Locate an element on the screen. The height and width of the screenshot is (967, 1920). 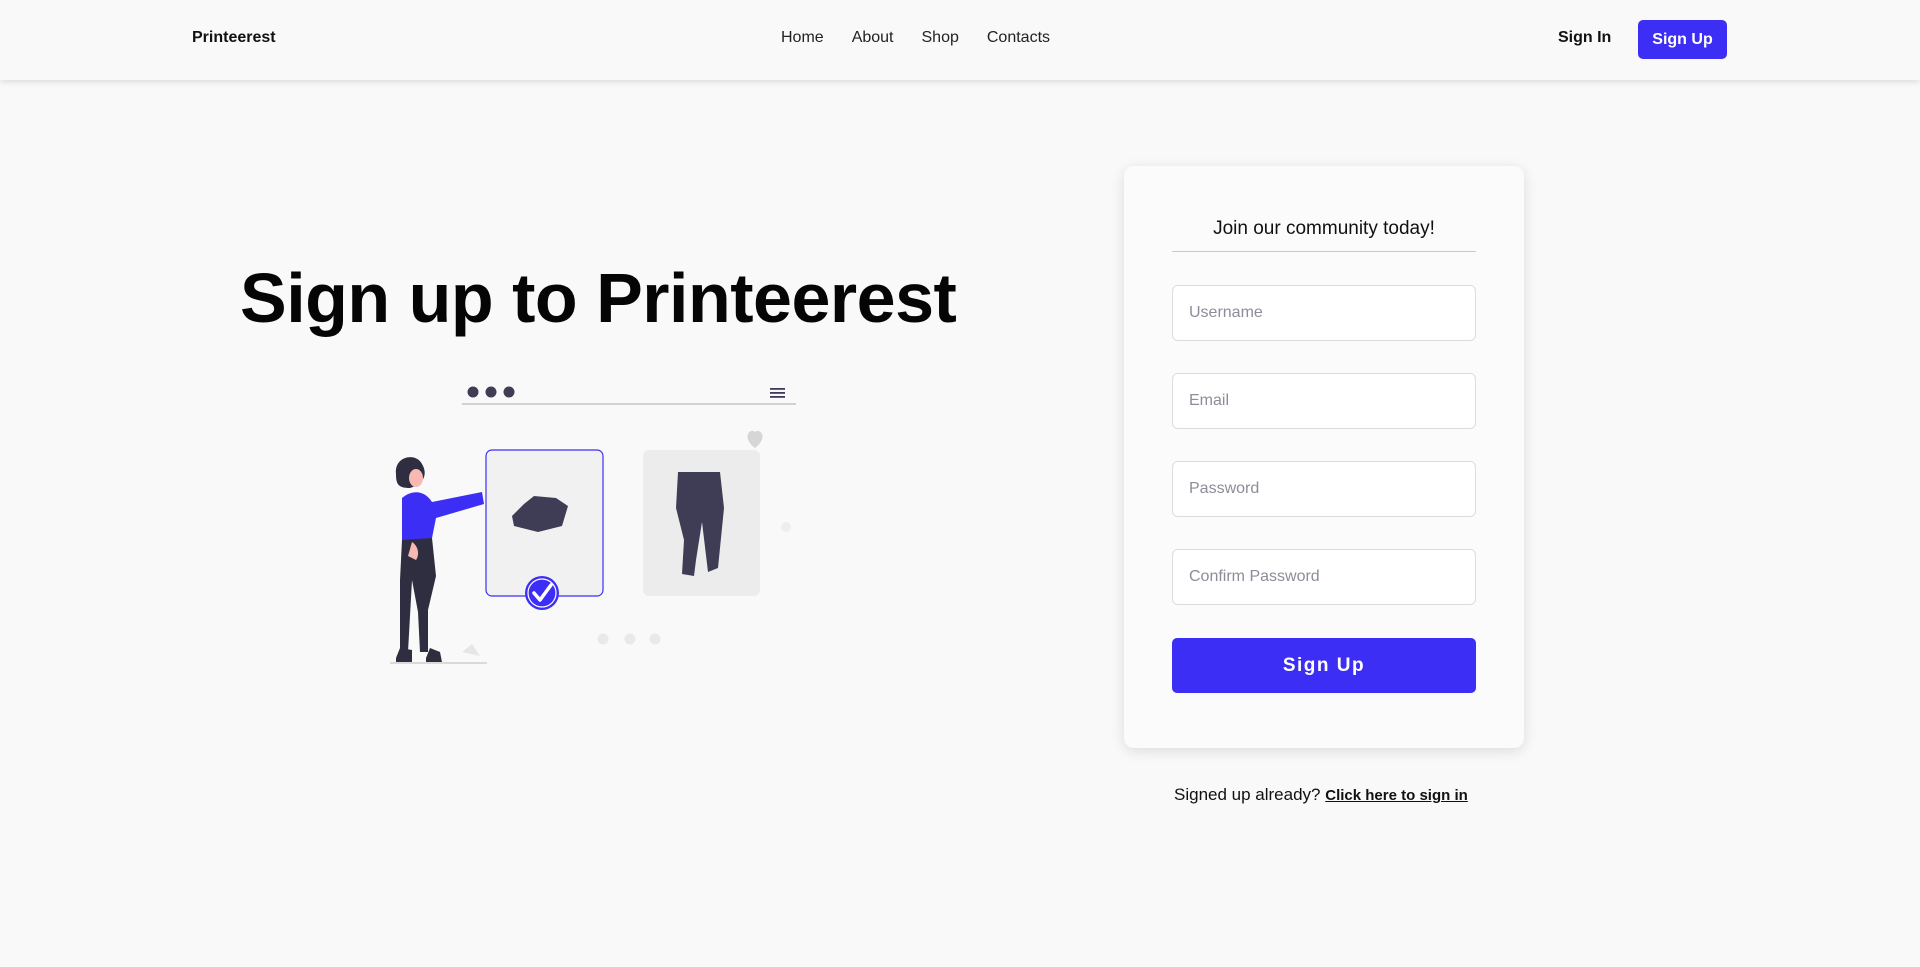
sign-in-prompt: Signed up already? Click here to sign in is located at coordinates (1324, 795).